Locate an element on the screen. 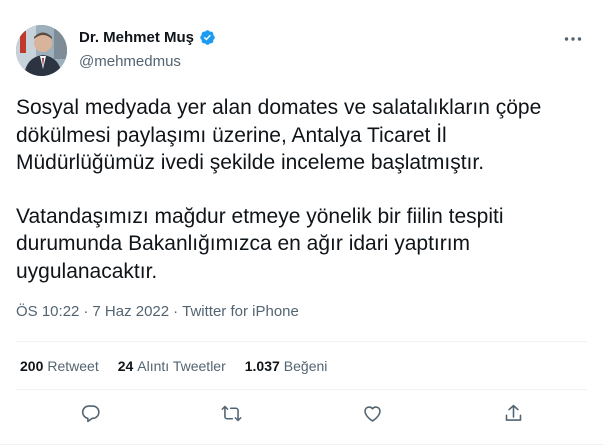  quotes-stat: 24 Alıntı Tweetler is located at coordinates (172, 366).